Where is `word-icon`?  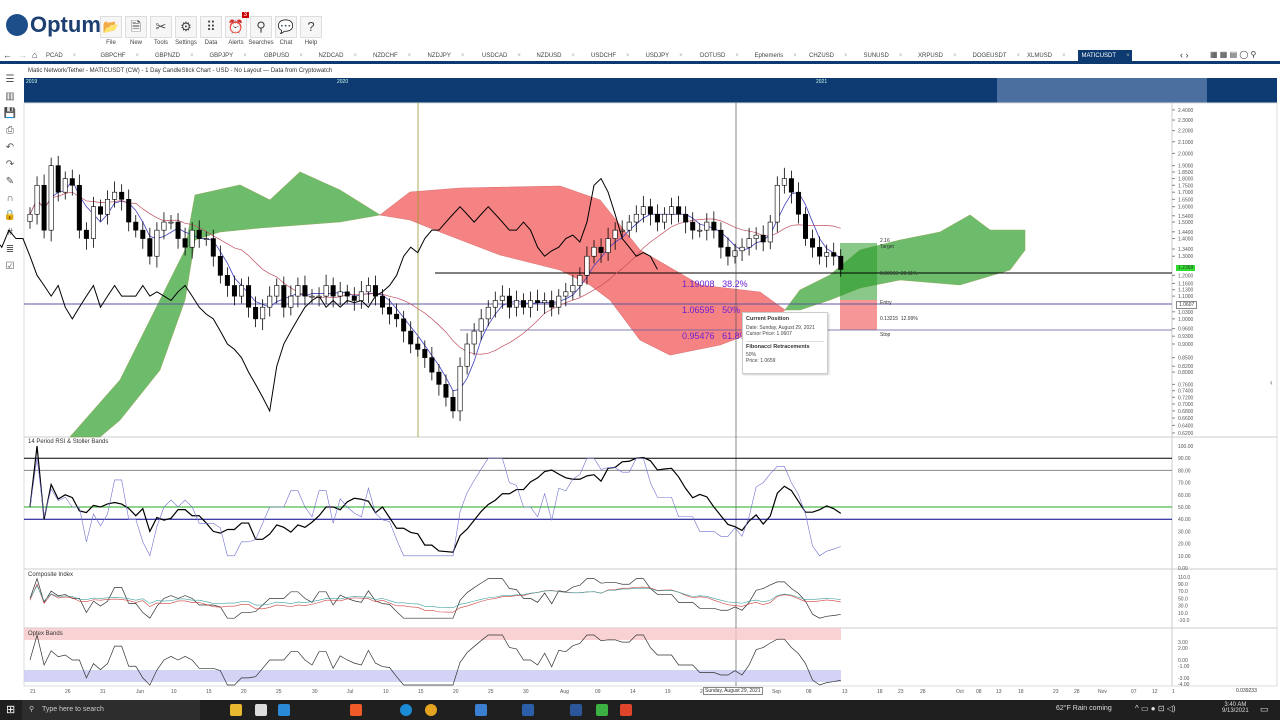 word-icon is located at coordinates (576, 710).